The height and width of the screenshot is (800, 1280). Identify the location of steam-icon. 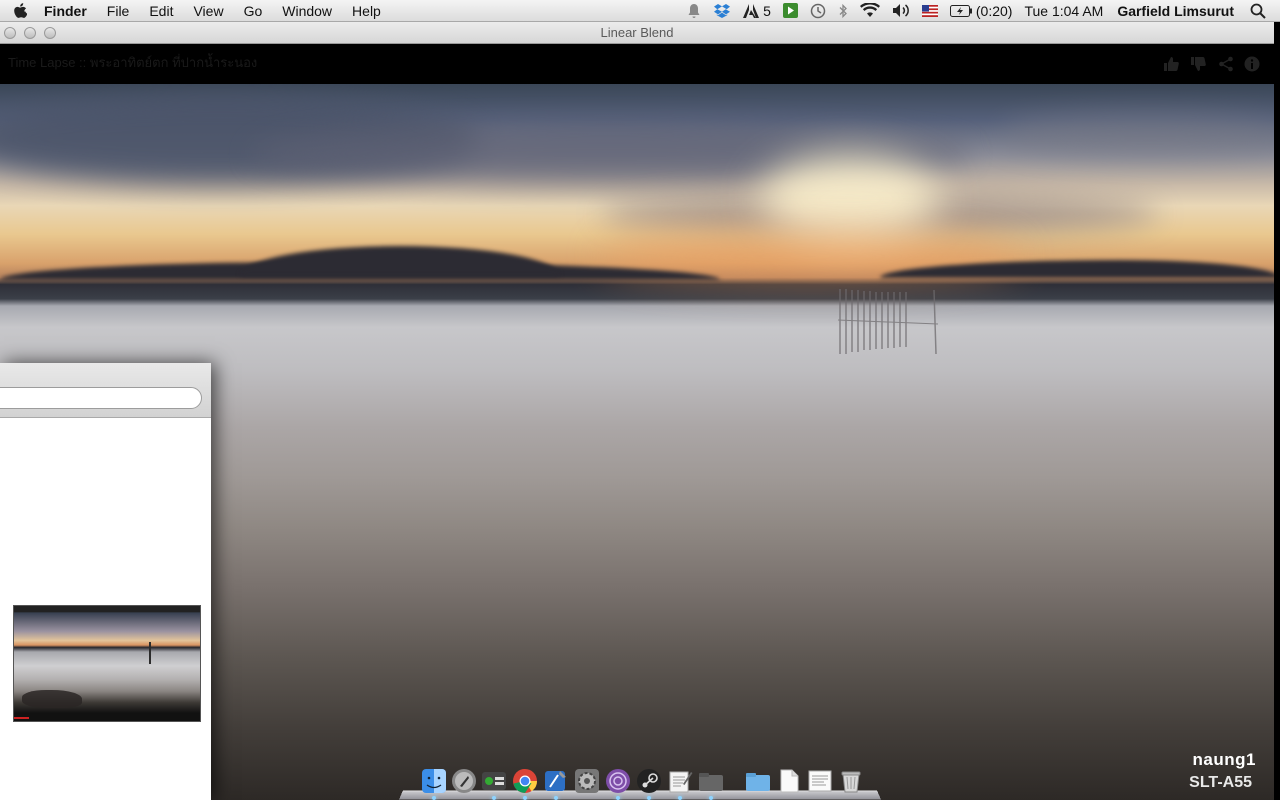
(649, 781).